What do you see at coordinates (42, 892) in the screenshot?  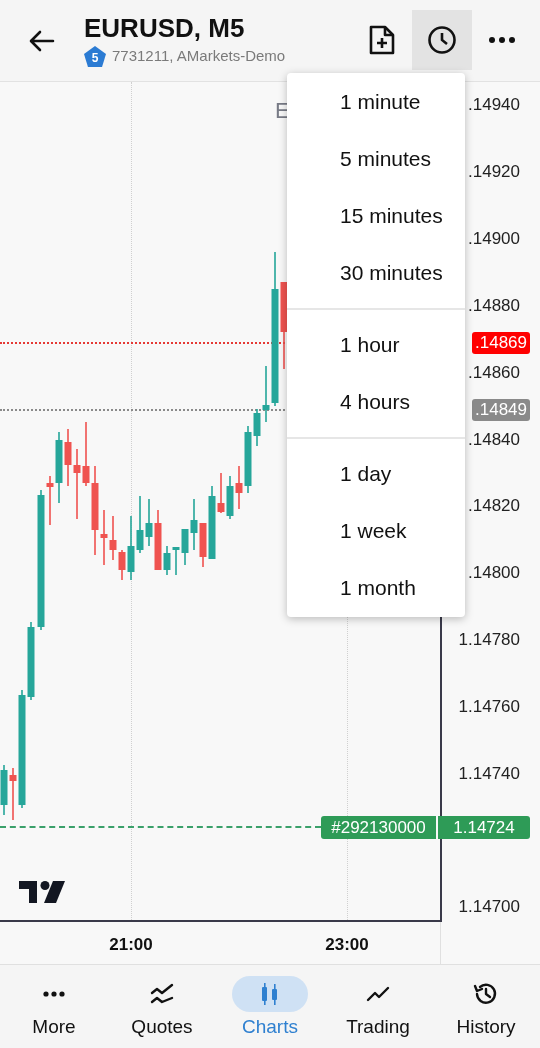 I see `tradingview-logo-icon` at bounding box center [42, 892].